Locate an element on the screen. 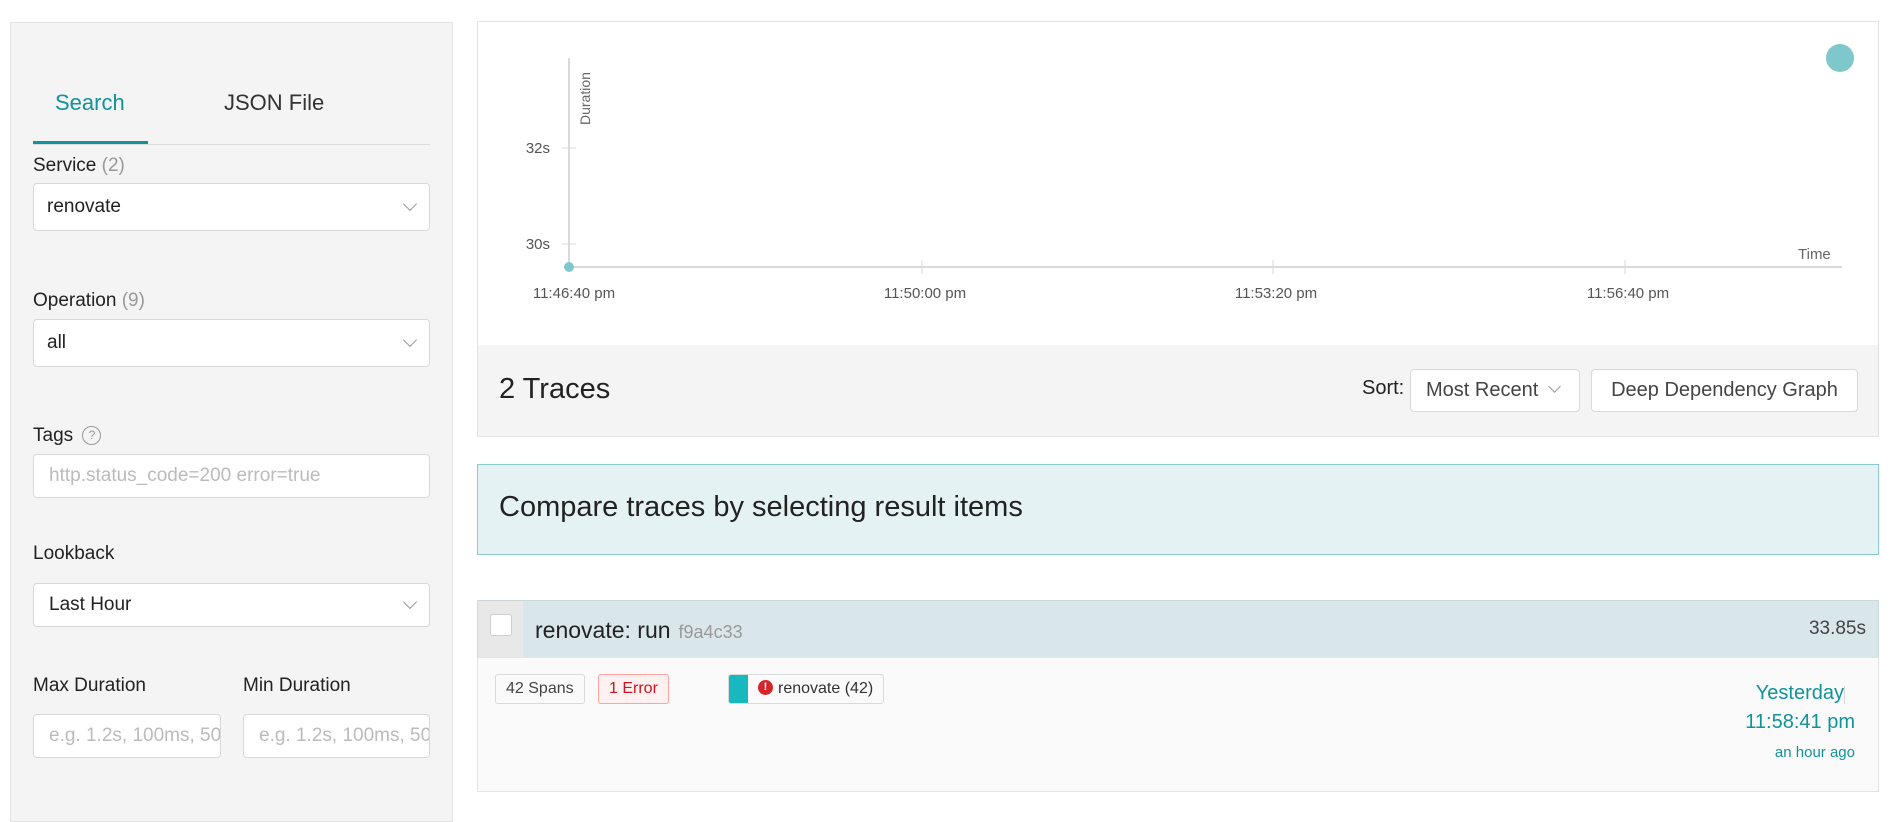 The width and height of the screenshot is (1891, 822). trace-title: renovate: run f9a4c33 is located at coordinates (639, 630).